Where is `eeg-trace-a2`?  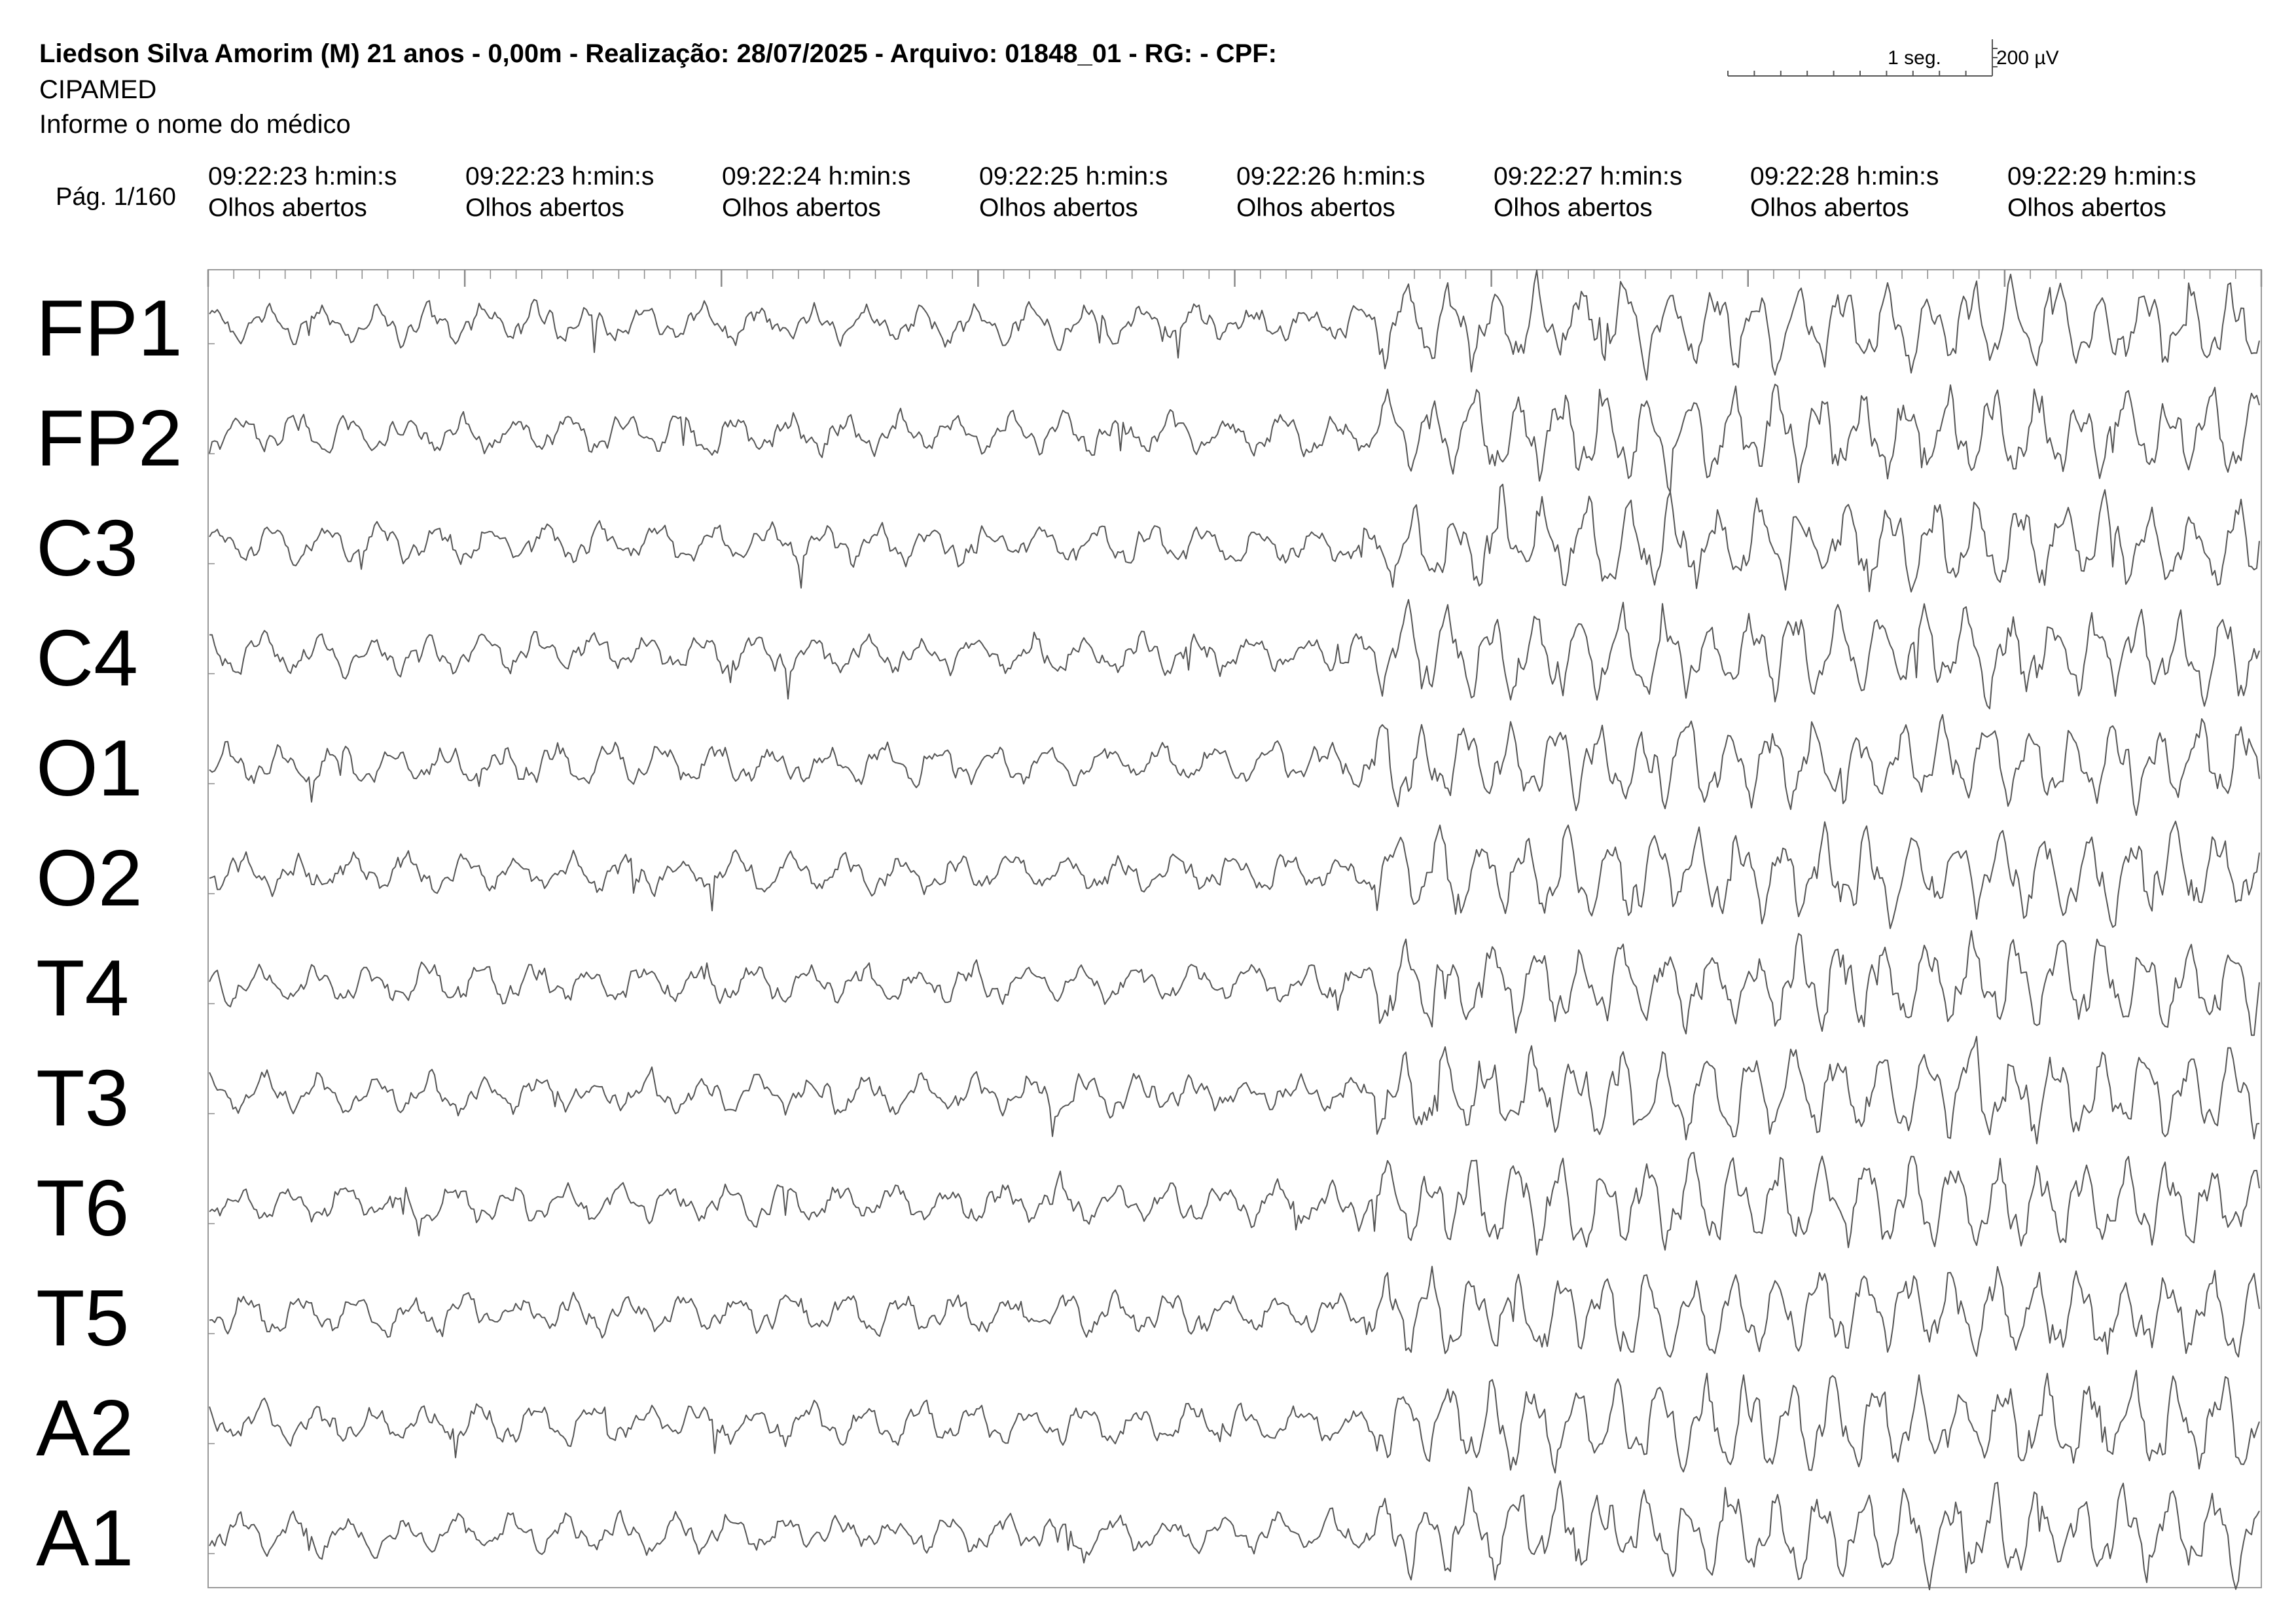 eeg-trace-a2 is located at coordinates (1234, 1422).